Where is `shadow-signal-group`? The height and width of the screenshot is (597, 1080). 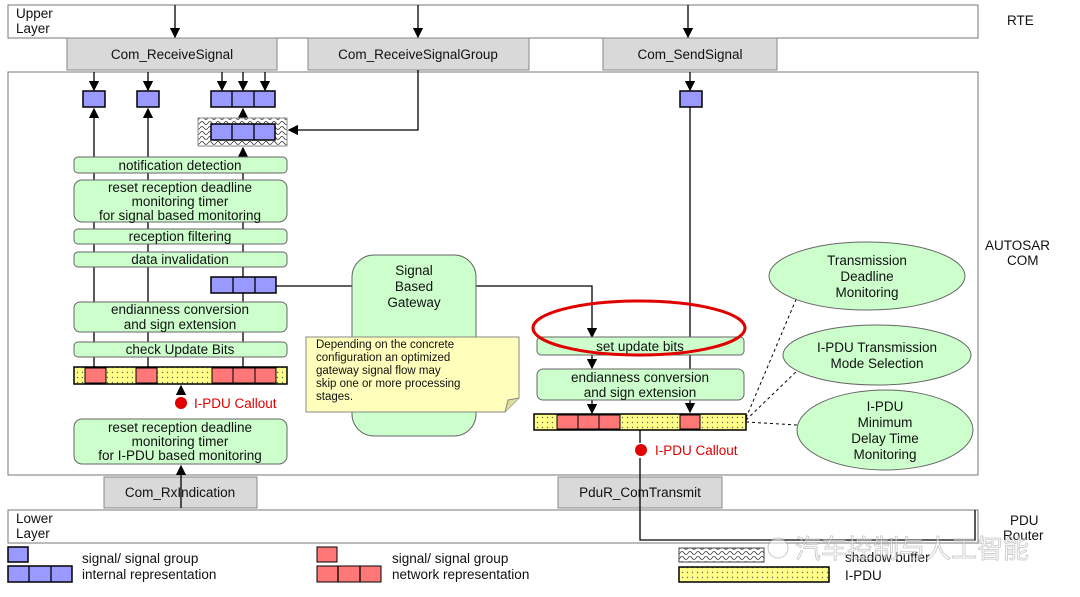 shadow-signal-group is located at coordinates (243, 132).